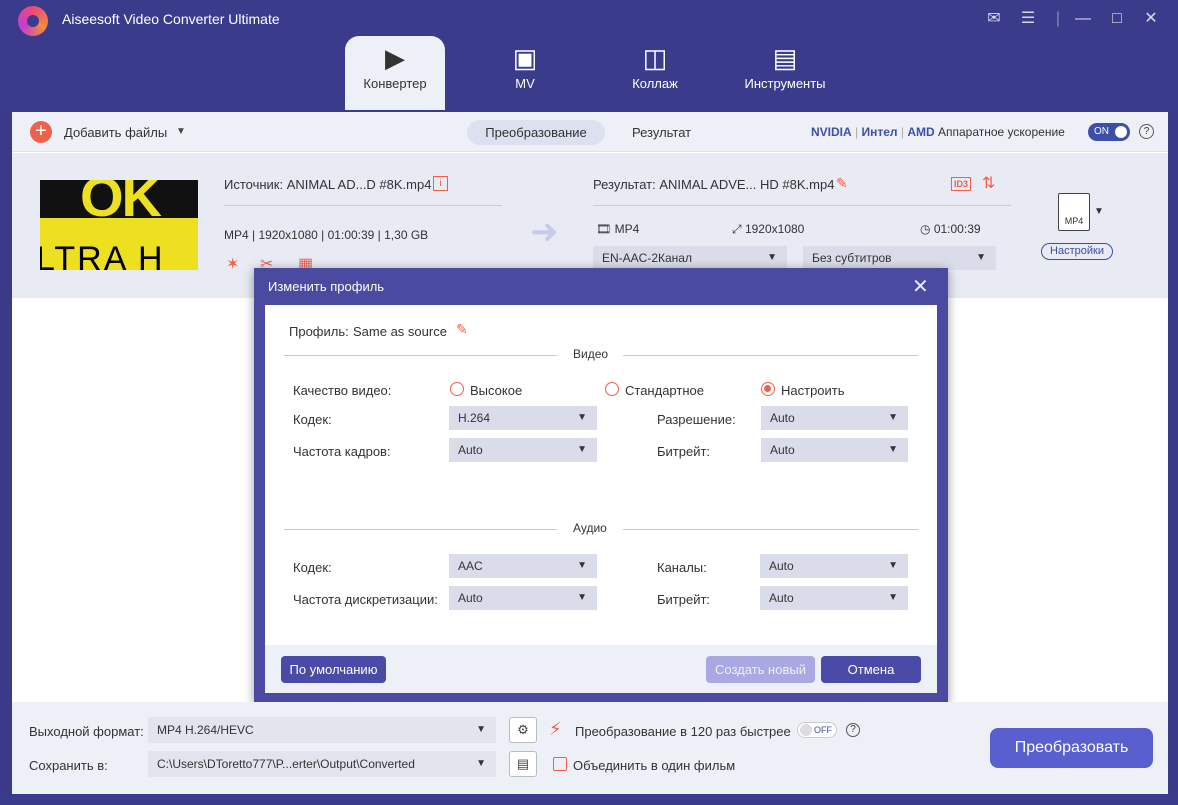 The width and height of the screenshot is (1178, 805). What do you see at coordinates (86, 731) in the screenshot?
I see `output-format-label: Выходной формат:` at bounding box center [86, 731].